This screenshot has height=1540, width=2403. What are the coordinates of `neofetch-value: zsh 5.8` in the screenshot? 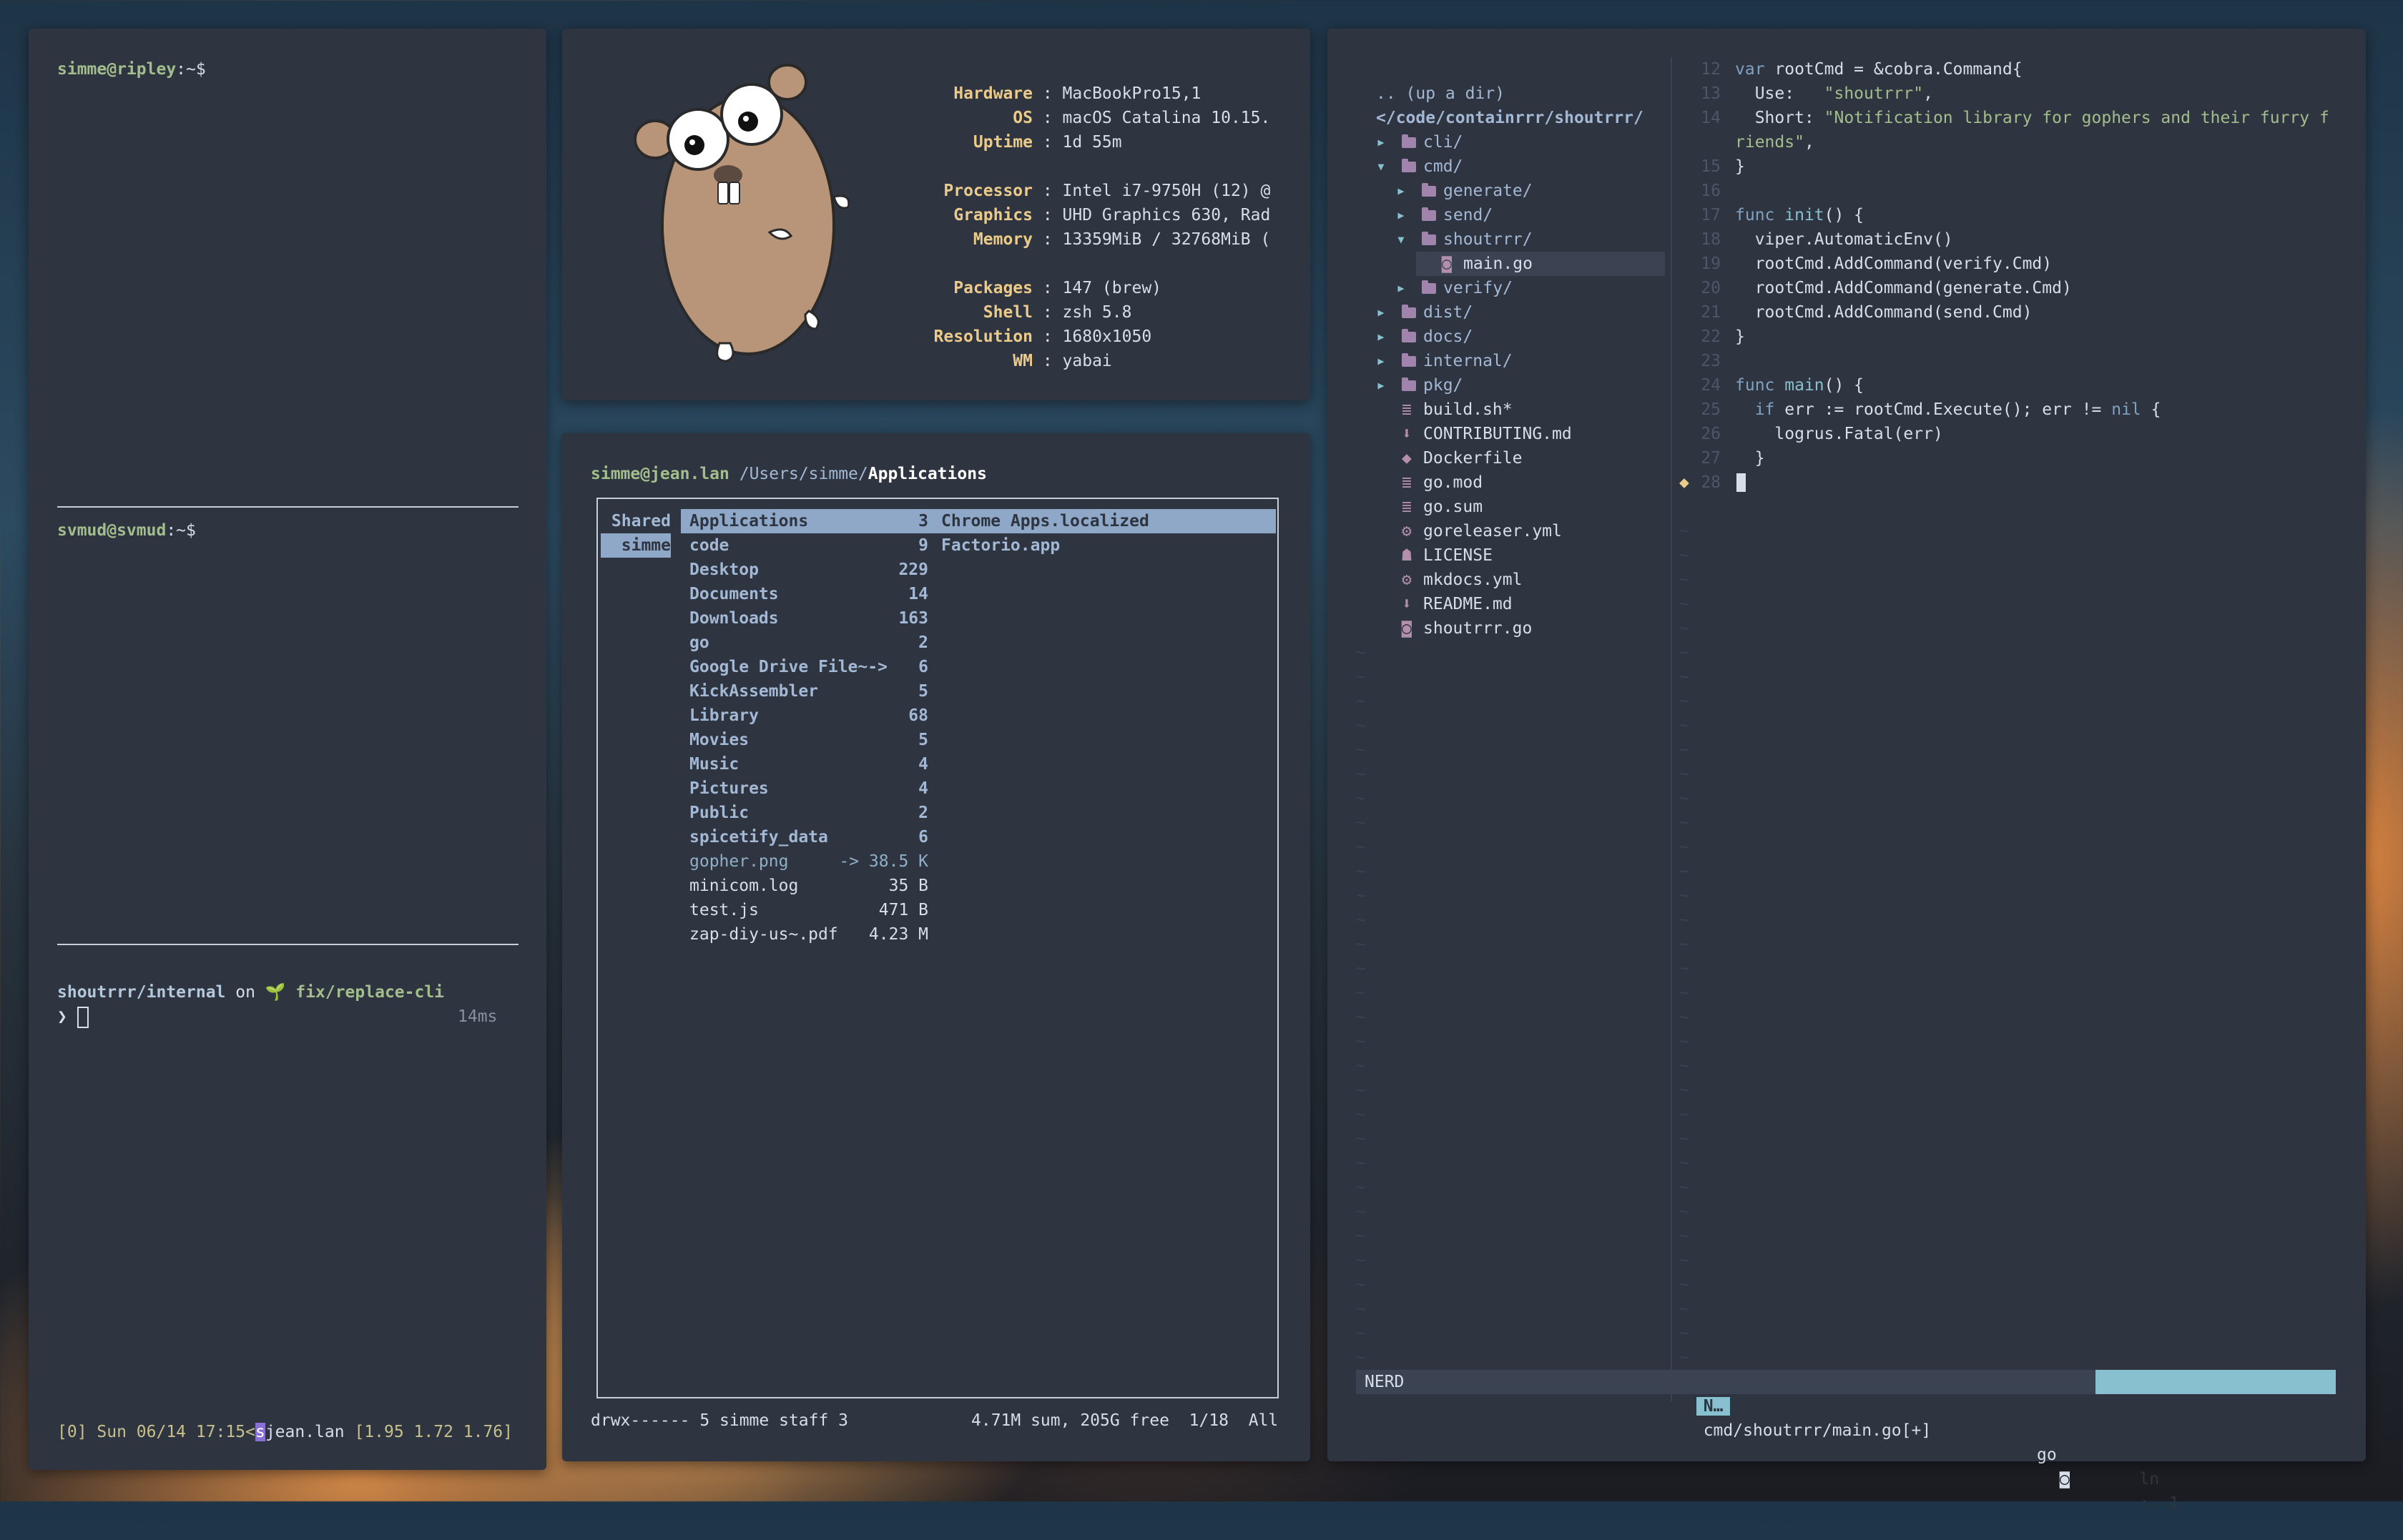 It's located at (1097, 313).